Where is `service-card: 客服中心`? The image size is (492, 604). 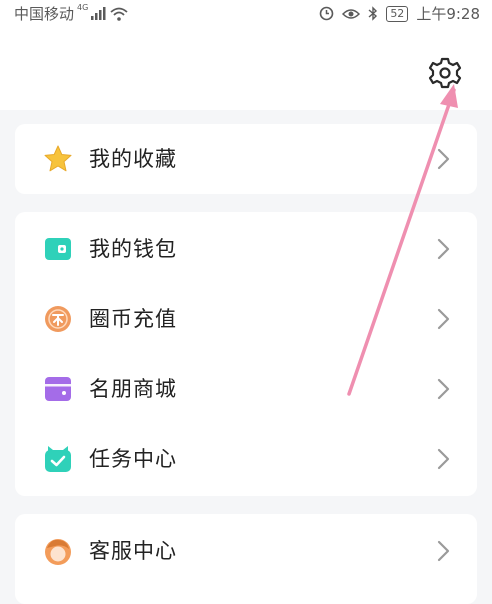
service-card: 客服中心 is located at coordinates (246, 559).